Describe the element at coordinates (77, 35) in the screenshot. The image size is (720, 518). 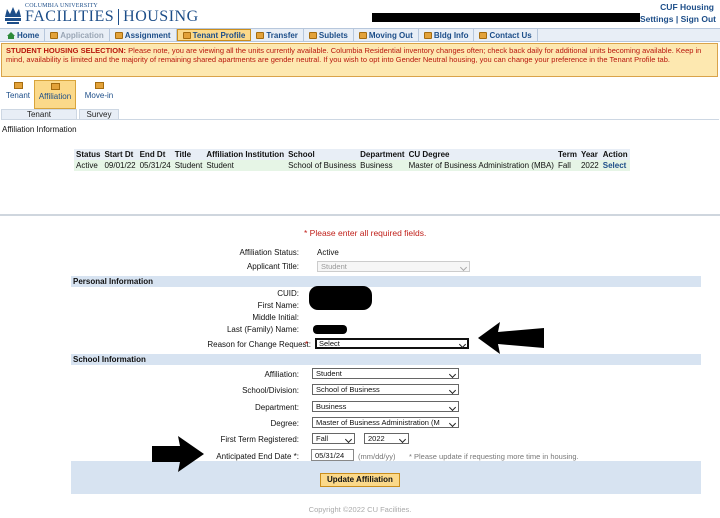
I see `nav-application: Application` at that location.